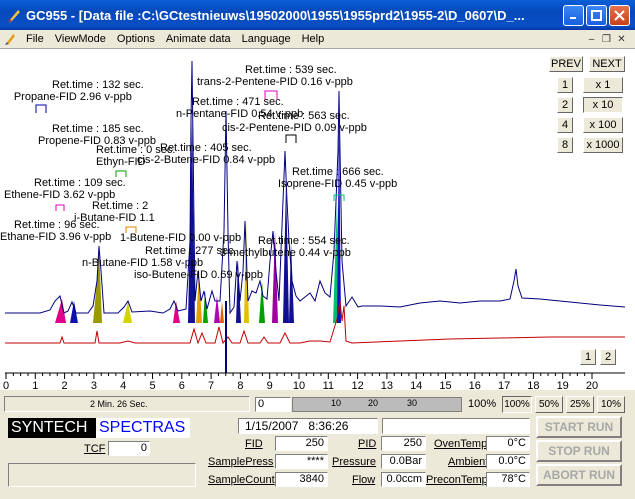 This screenshot has height=499, width=635. What do you see at coordinates (579, 427) in the screenshot?
I see `start-run-button: START RUN` at bounding box center [579, 427].